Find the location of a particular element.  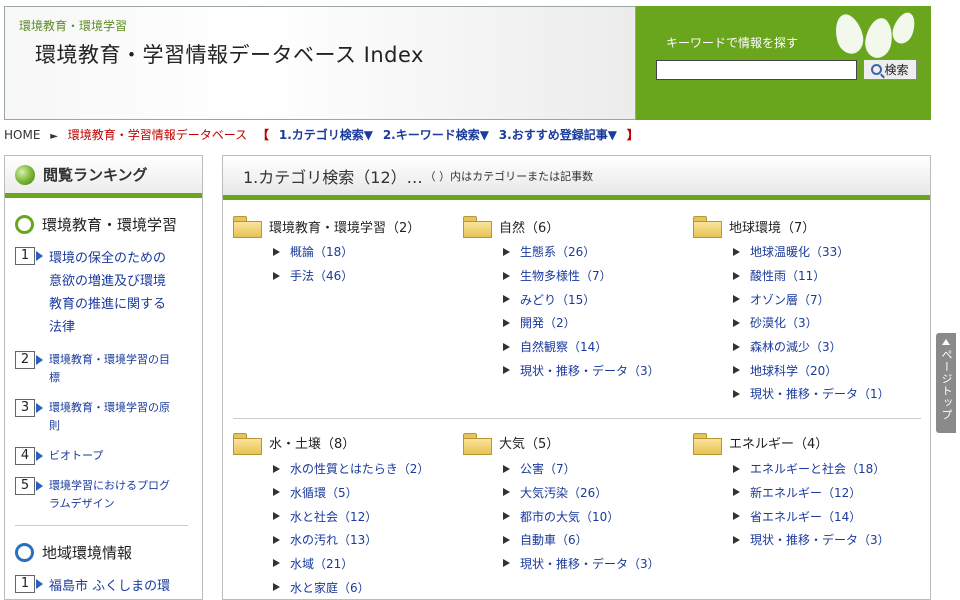

subcategory-link: 生態系（26） is located at coordinates (557, 251).